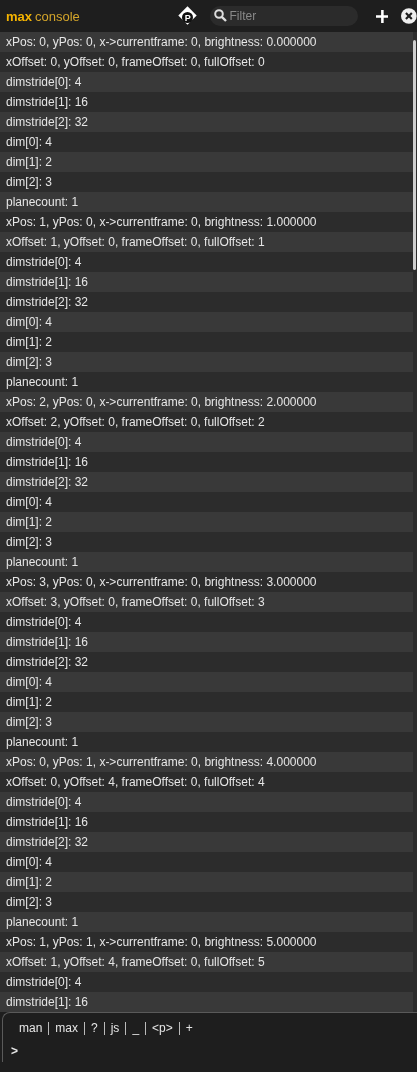 This screenshot has height=1072, width=417. What do you see at coordinates (135, 62) in the screenshot?
I see `log-text: xOffset: 0, yOffset: 0, frameOffset: 0, fullOffset: 0` at bounding box center [135, 62].